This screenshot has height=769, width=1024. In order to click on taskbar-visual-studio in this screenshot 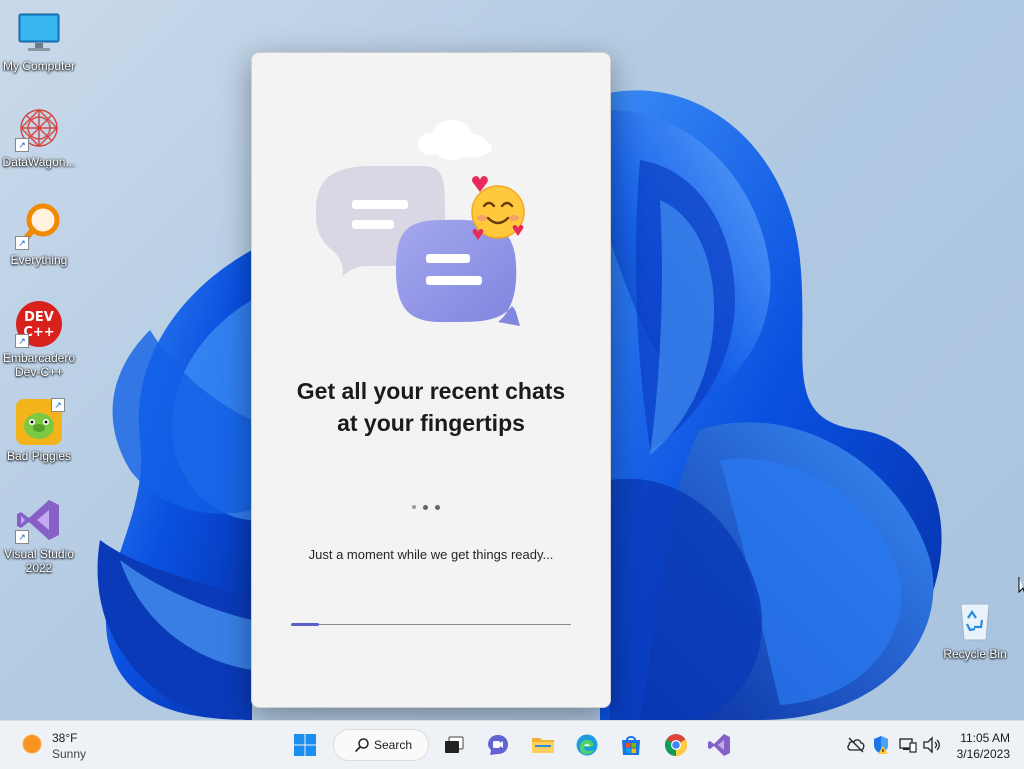, I will do `click(719, 745)`.